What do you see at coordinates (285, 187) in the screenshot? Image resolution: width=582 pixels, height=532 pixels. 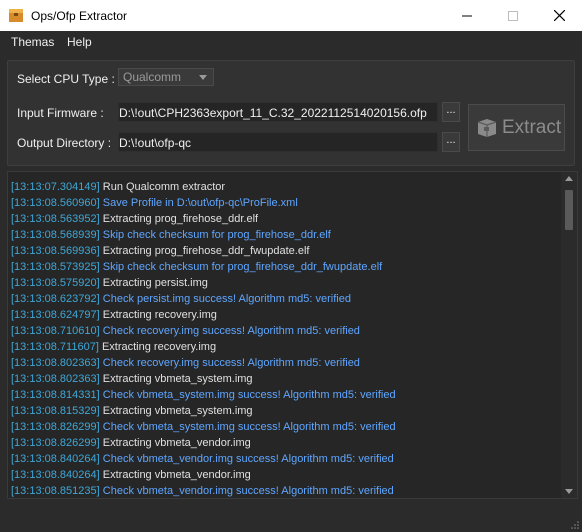 I see `log-line: [13:13:07.304149] Run Qualcomm extractor` at bounding box center [285, 187].